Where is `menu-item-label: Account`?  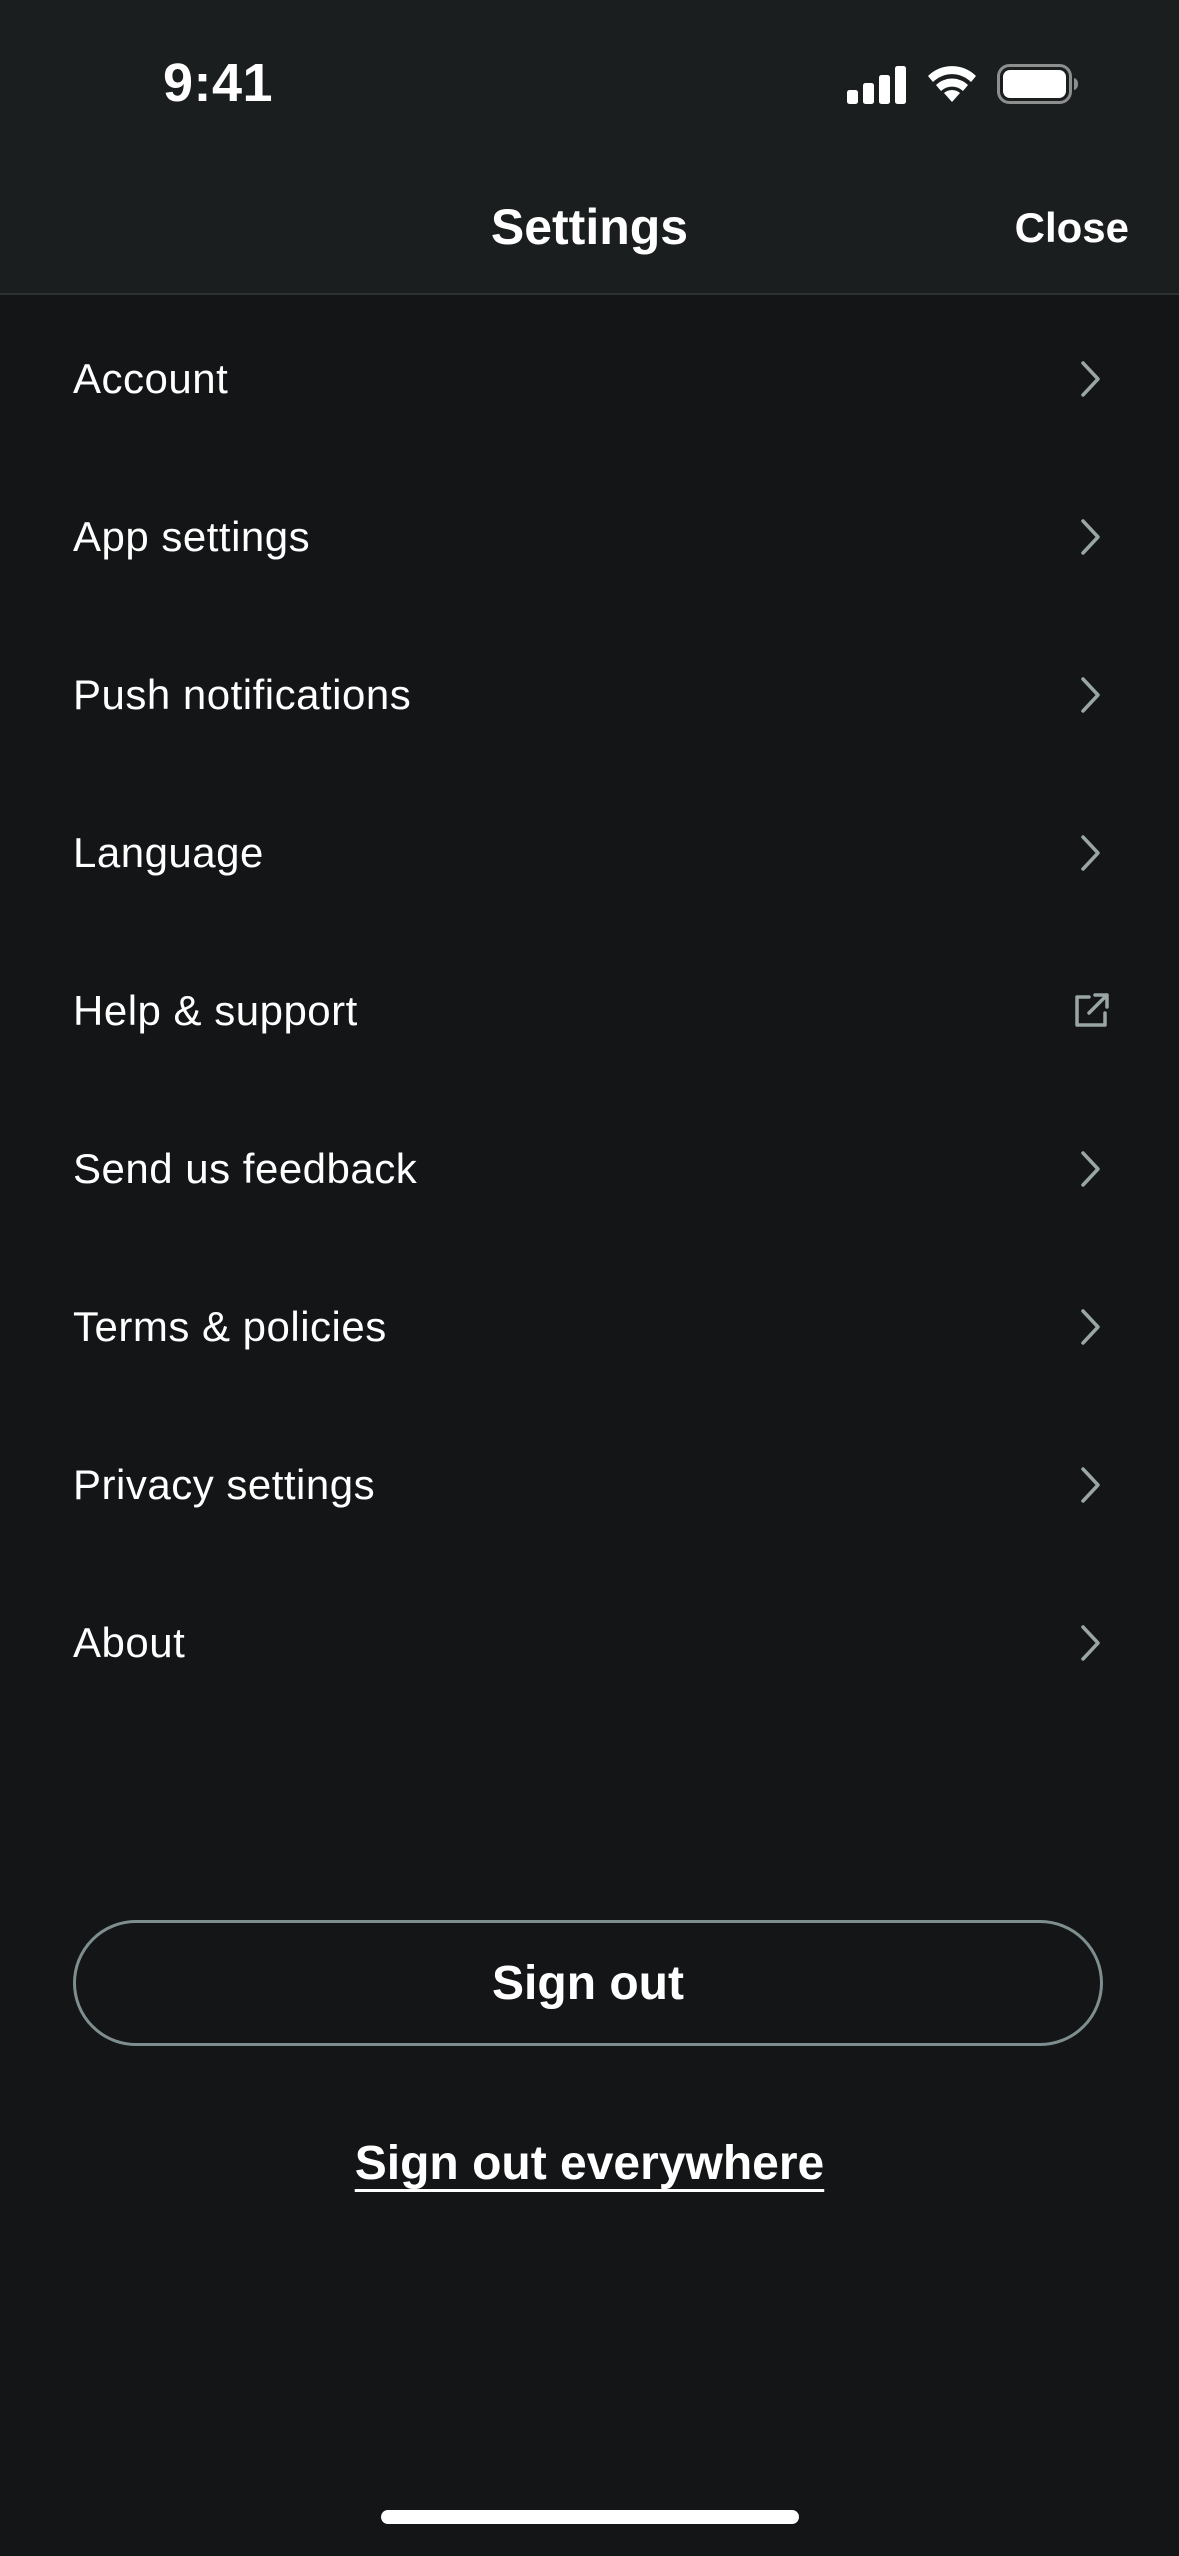 menu-item-label: Account is located at coordinates (151, 378).